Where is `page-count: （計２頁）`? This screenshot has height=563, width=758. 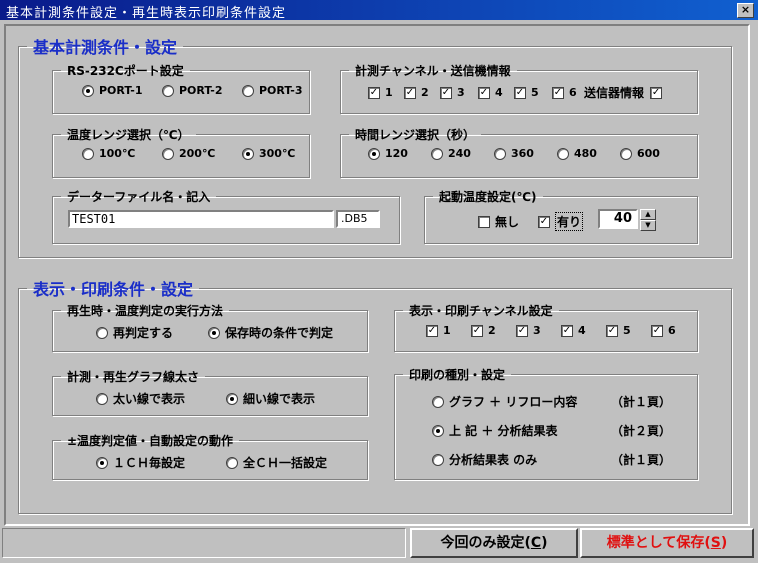 page-count: （計２頁） is located at coordinates (641, 431).